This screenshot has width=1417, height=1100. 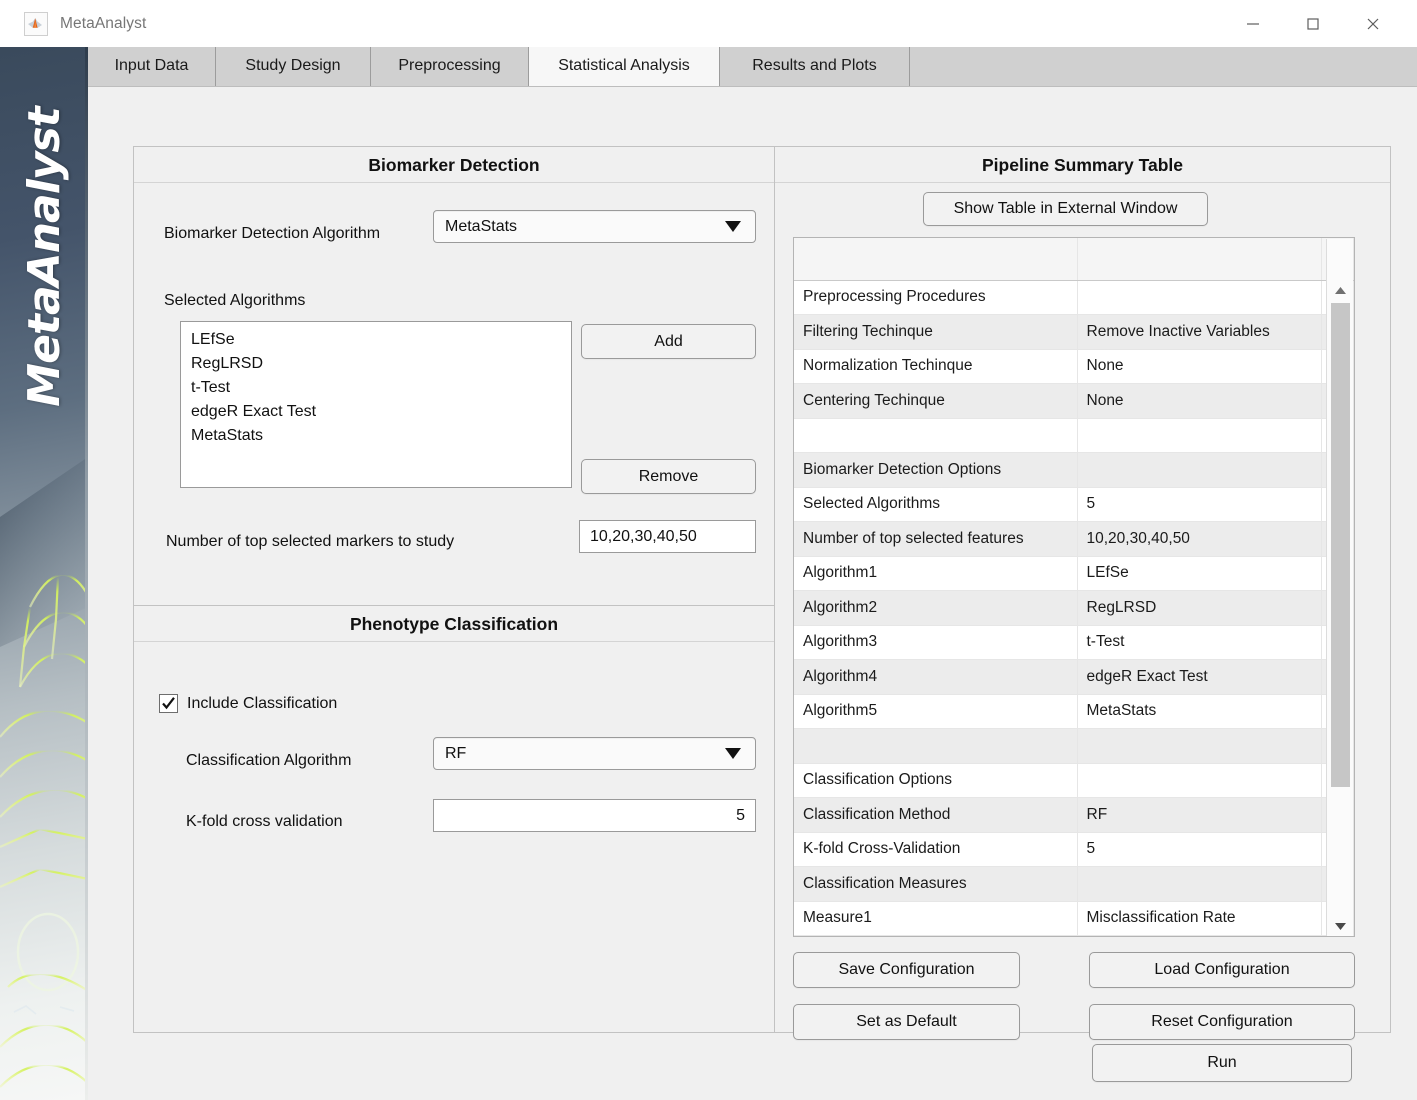 I want to click on biomarker-panel-title: Biomarker Detection, so click(x=454, y=165).